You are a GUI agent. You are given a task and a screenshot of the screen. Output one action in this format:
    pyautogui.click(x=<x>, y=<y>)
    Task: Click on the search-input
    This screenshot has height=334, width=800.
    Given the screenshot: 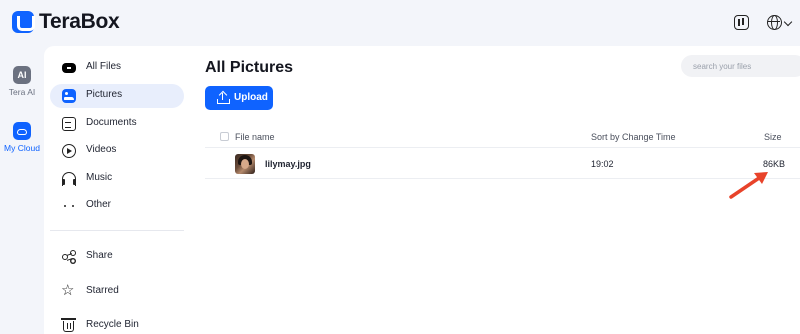 What is the action you would take?
    pyautogui.click(x=746, y=66)
    